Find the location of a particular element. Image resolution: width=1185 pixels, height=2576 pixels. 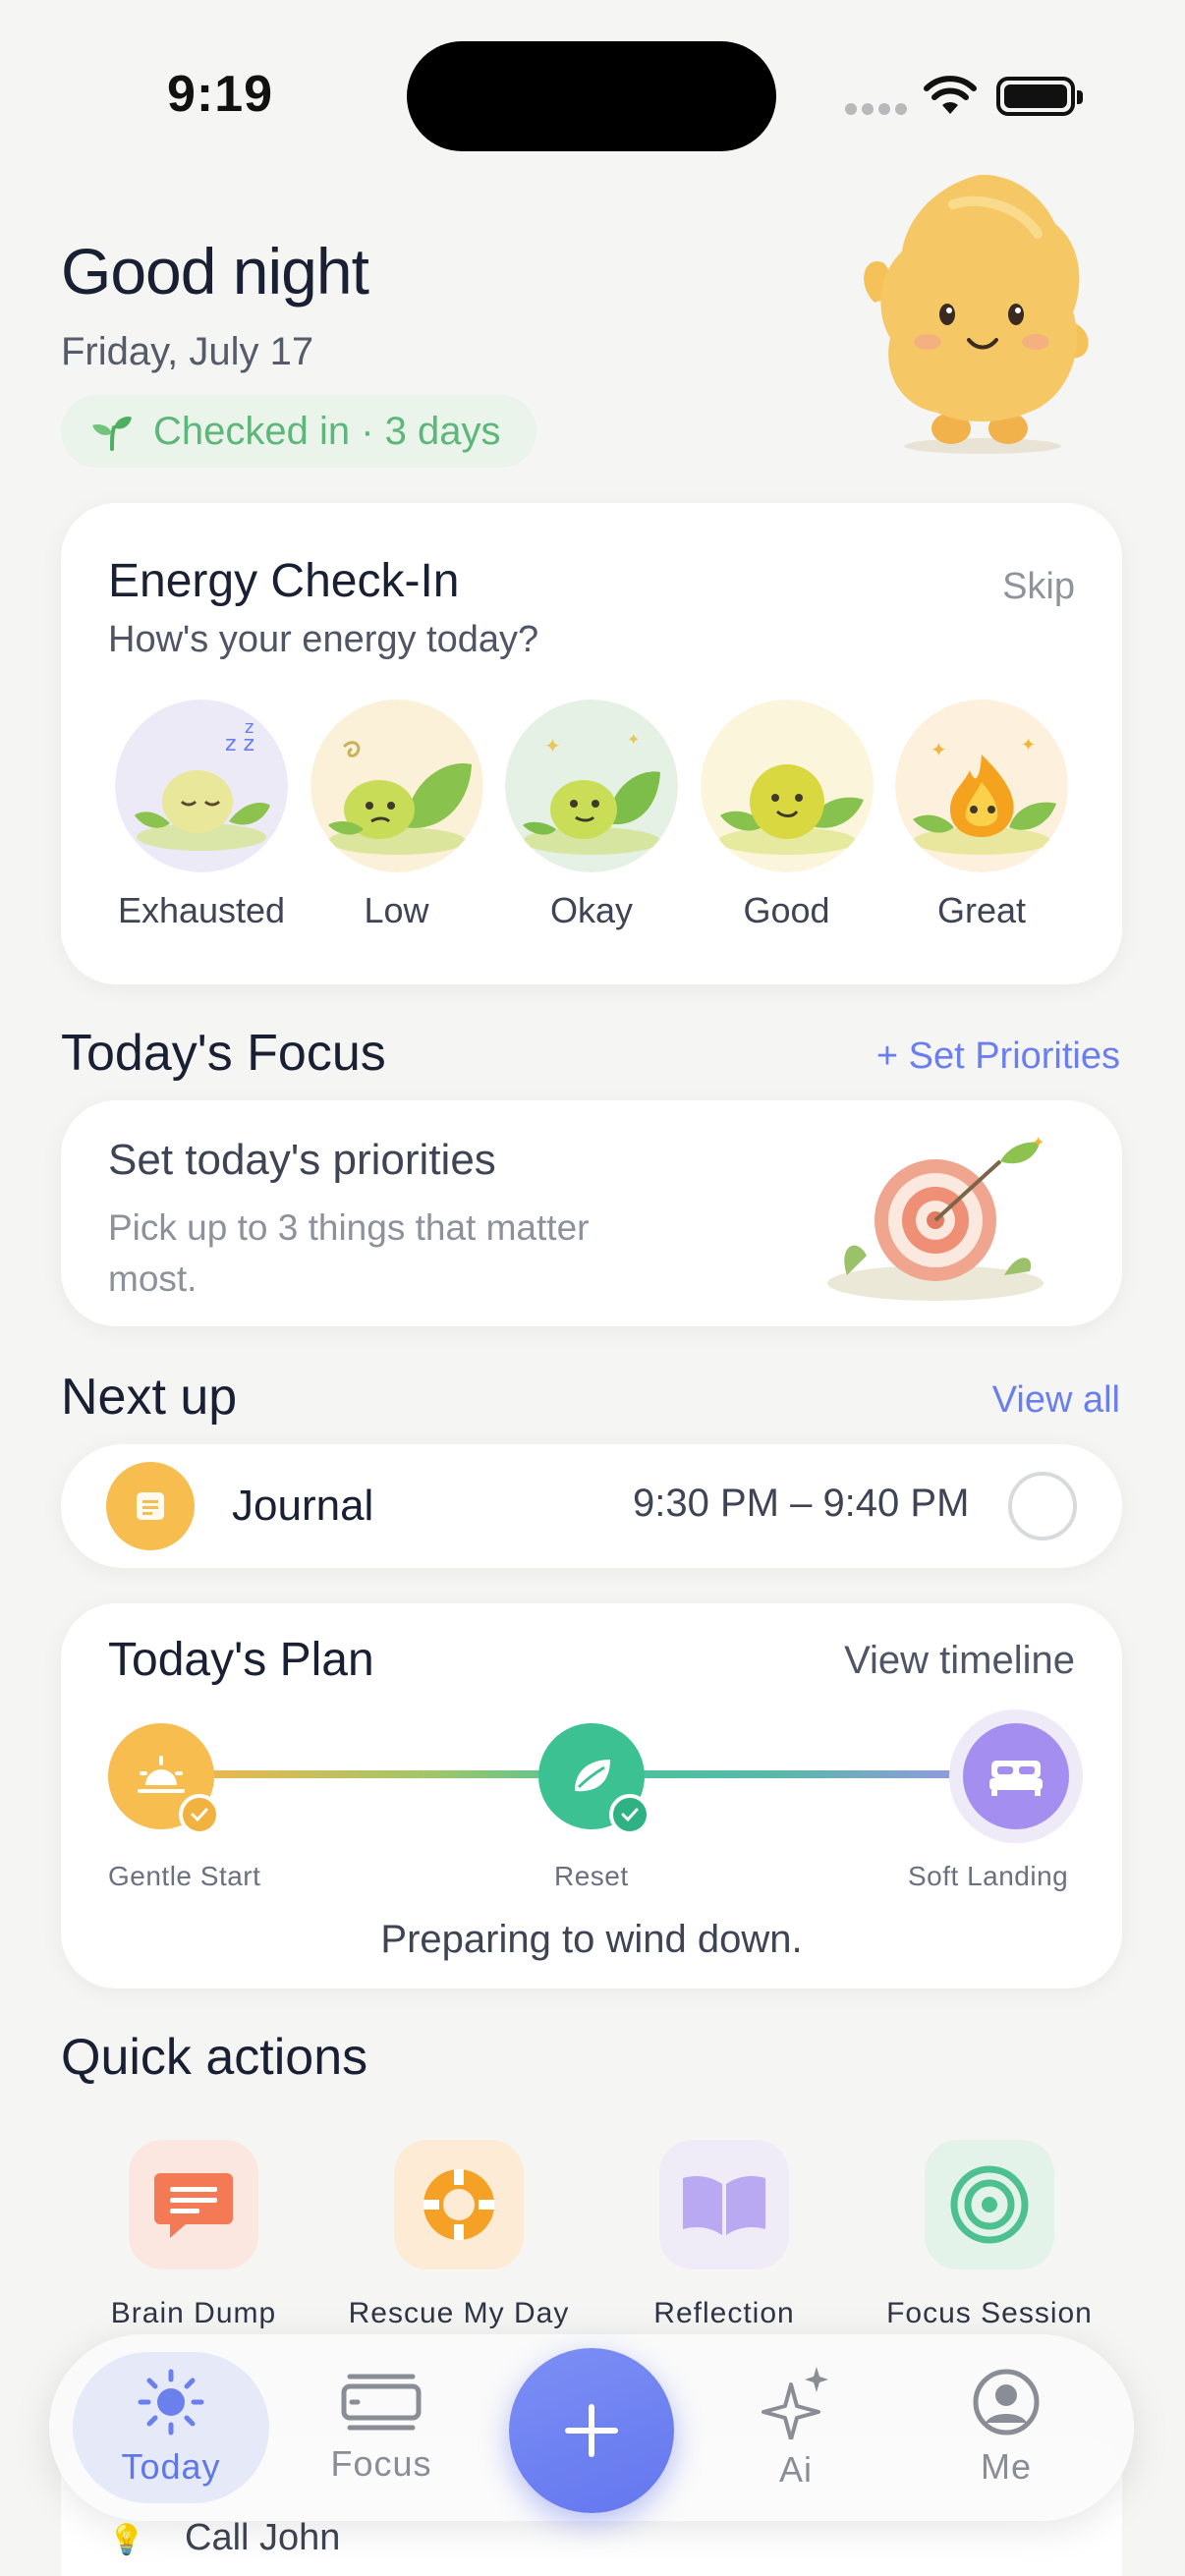

quick-action-label: Rescue My Day is located at coordinates (459, 2313).